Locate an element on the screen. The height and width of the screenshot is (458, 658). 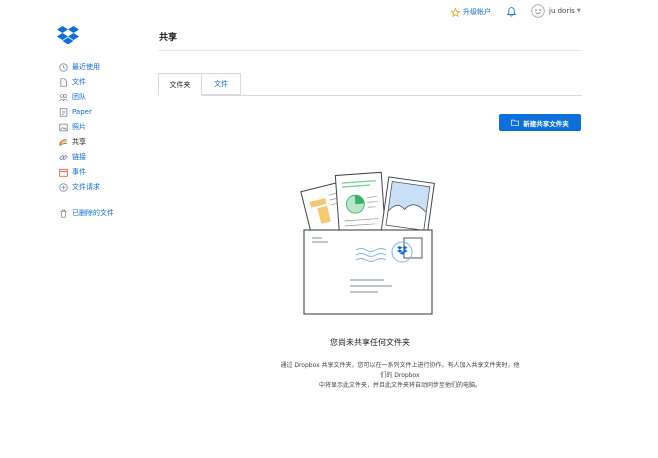
sidebar-item-team: 团队 is located at coordinates (72, 97).